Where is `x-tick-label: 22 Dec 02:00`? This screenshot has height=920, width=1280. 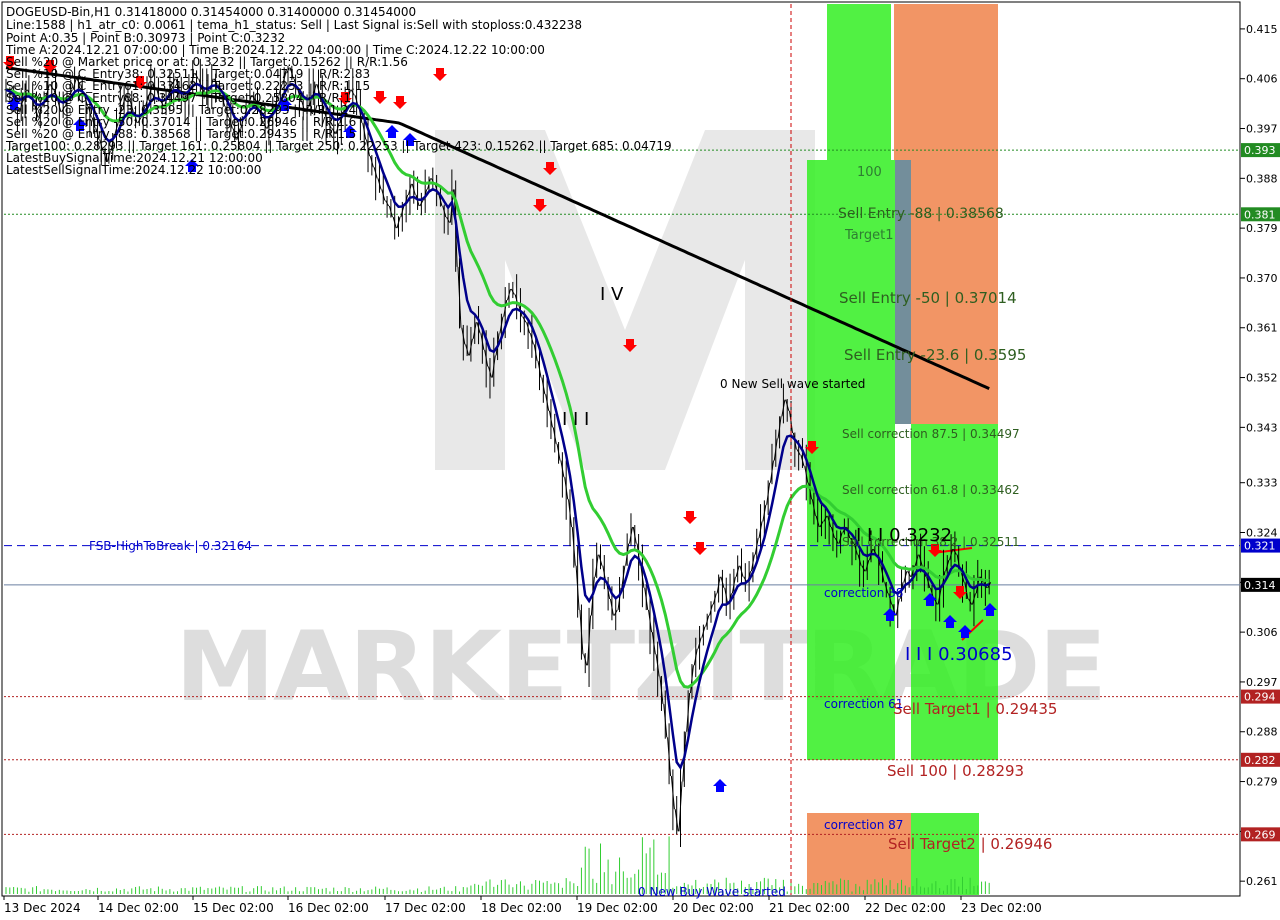
x-tick-label: 22 Dec 02:00 is located at coordinates (905, 908).